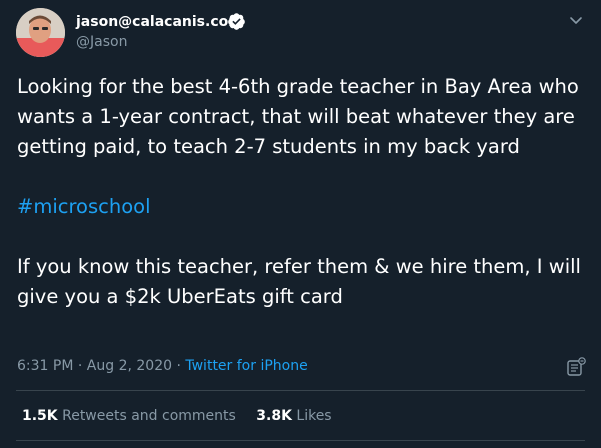 The height and width of the screenshot is (448, 601). Describe the element at coordinates (159, 22) in the screenshot. I see `author-name: jason@calacanis.com` at that location.